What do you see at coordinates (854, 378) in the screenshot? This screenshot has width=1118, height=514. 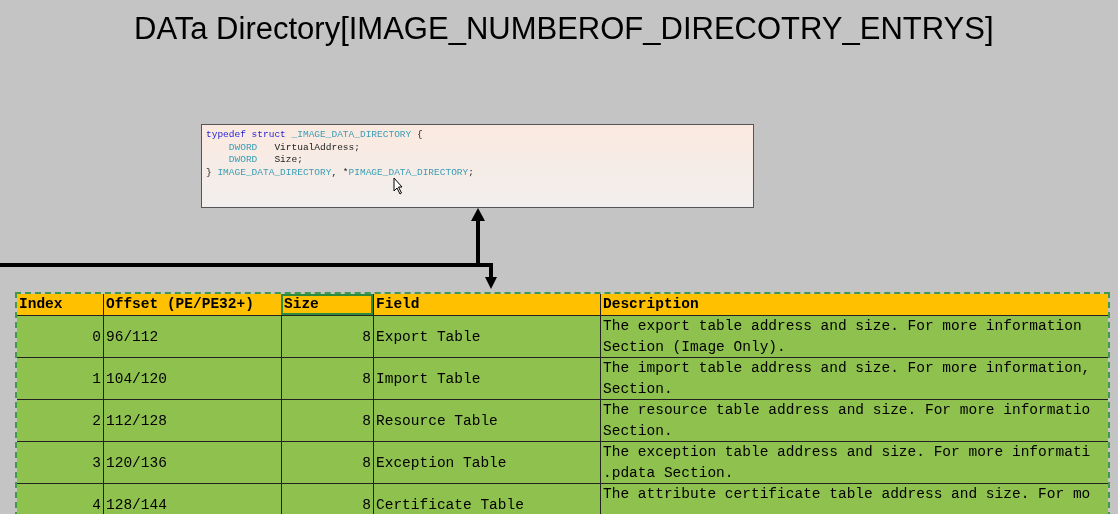 I see `table-cell: The import table address and size. For more information, Section.` at bounding box center [854, 378].